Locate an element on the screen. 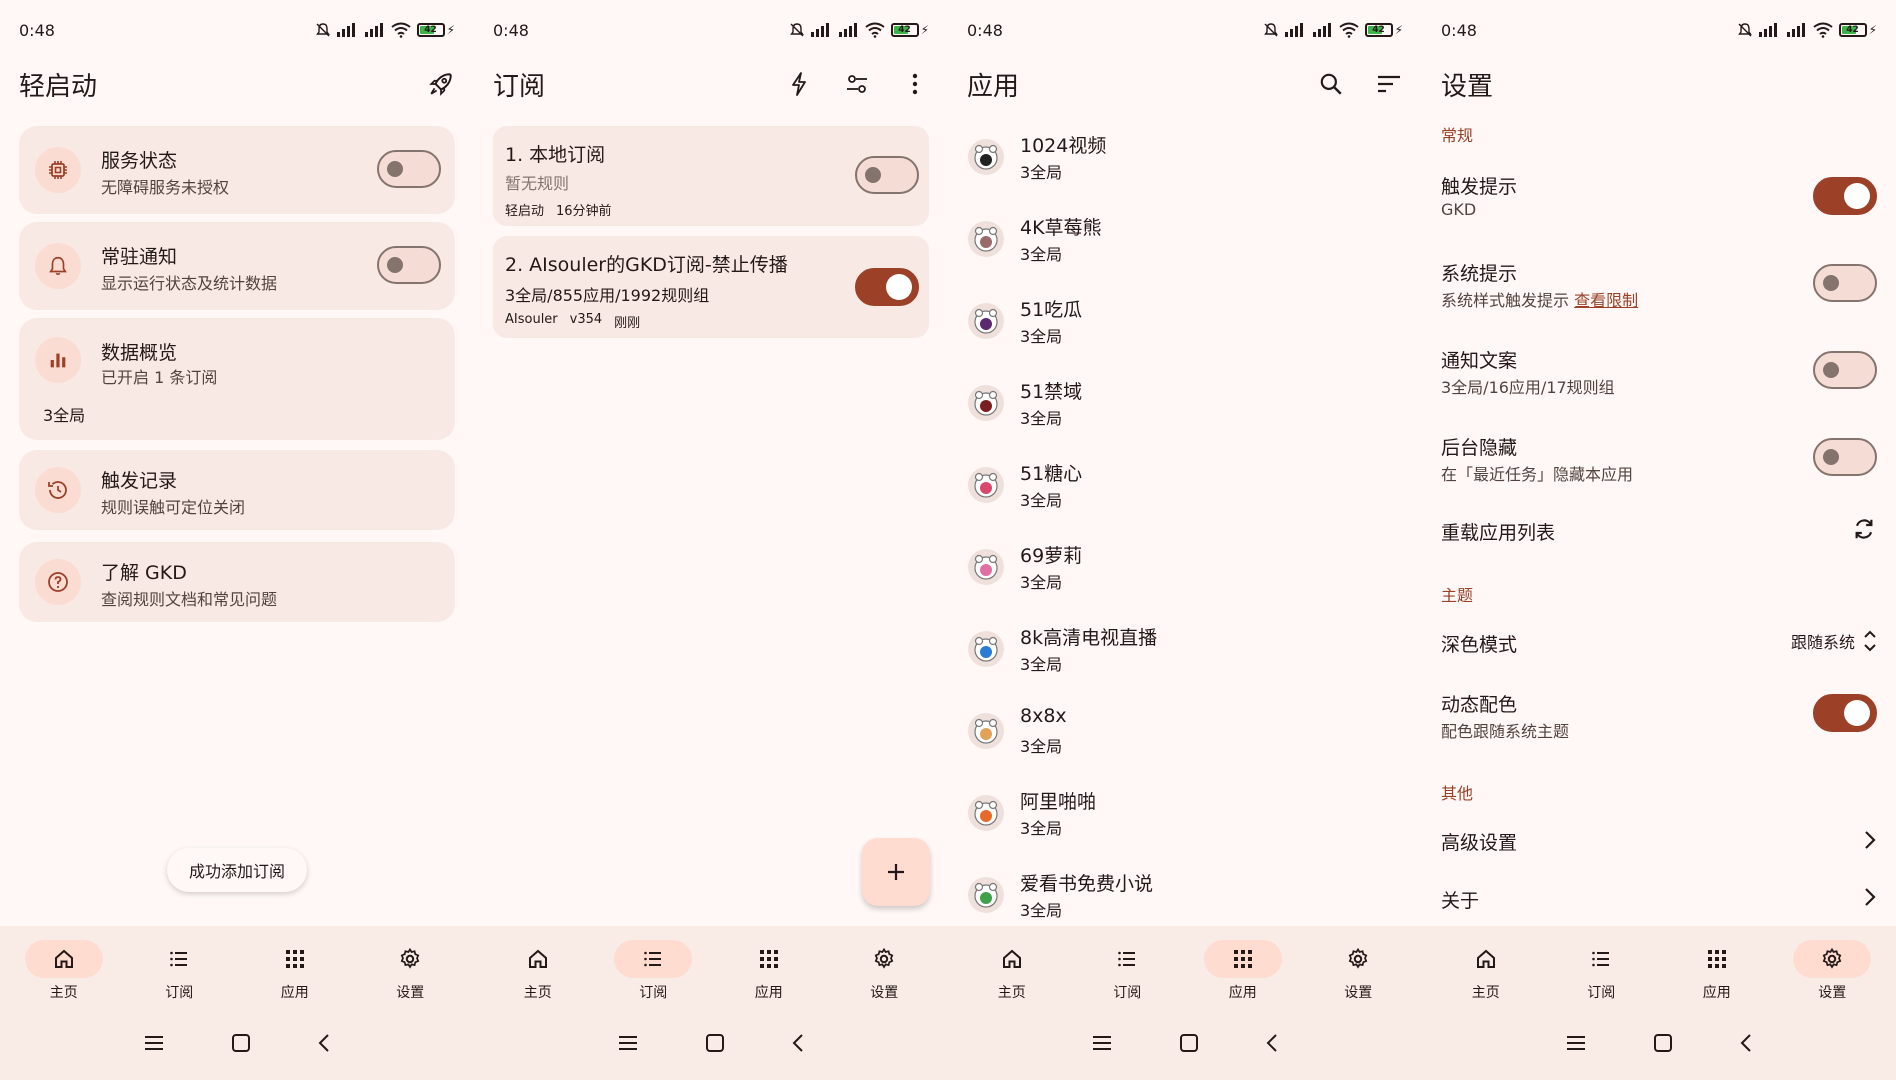 This screenshot has width=1896, height=1080. subscription-title: 2. AIsouler的GKD订阅-禁止传播 is located at coordinates (646, 265).